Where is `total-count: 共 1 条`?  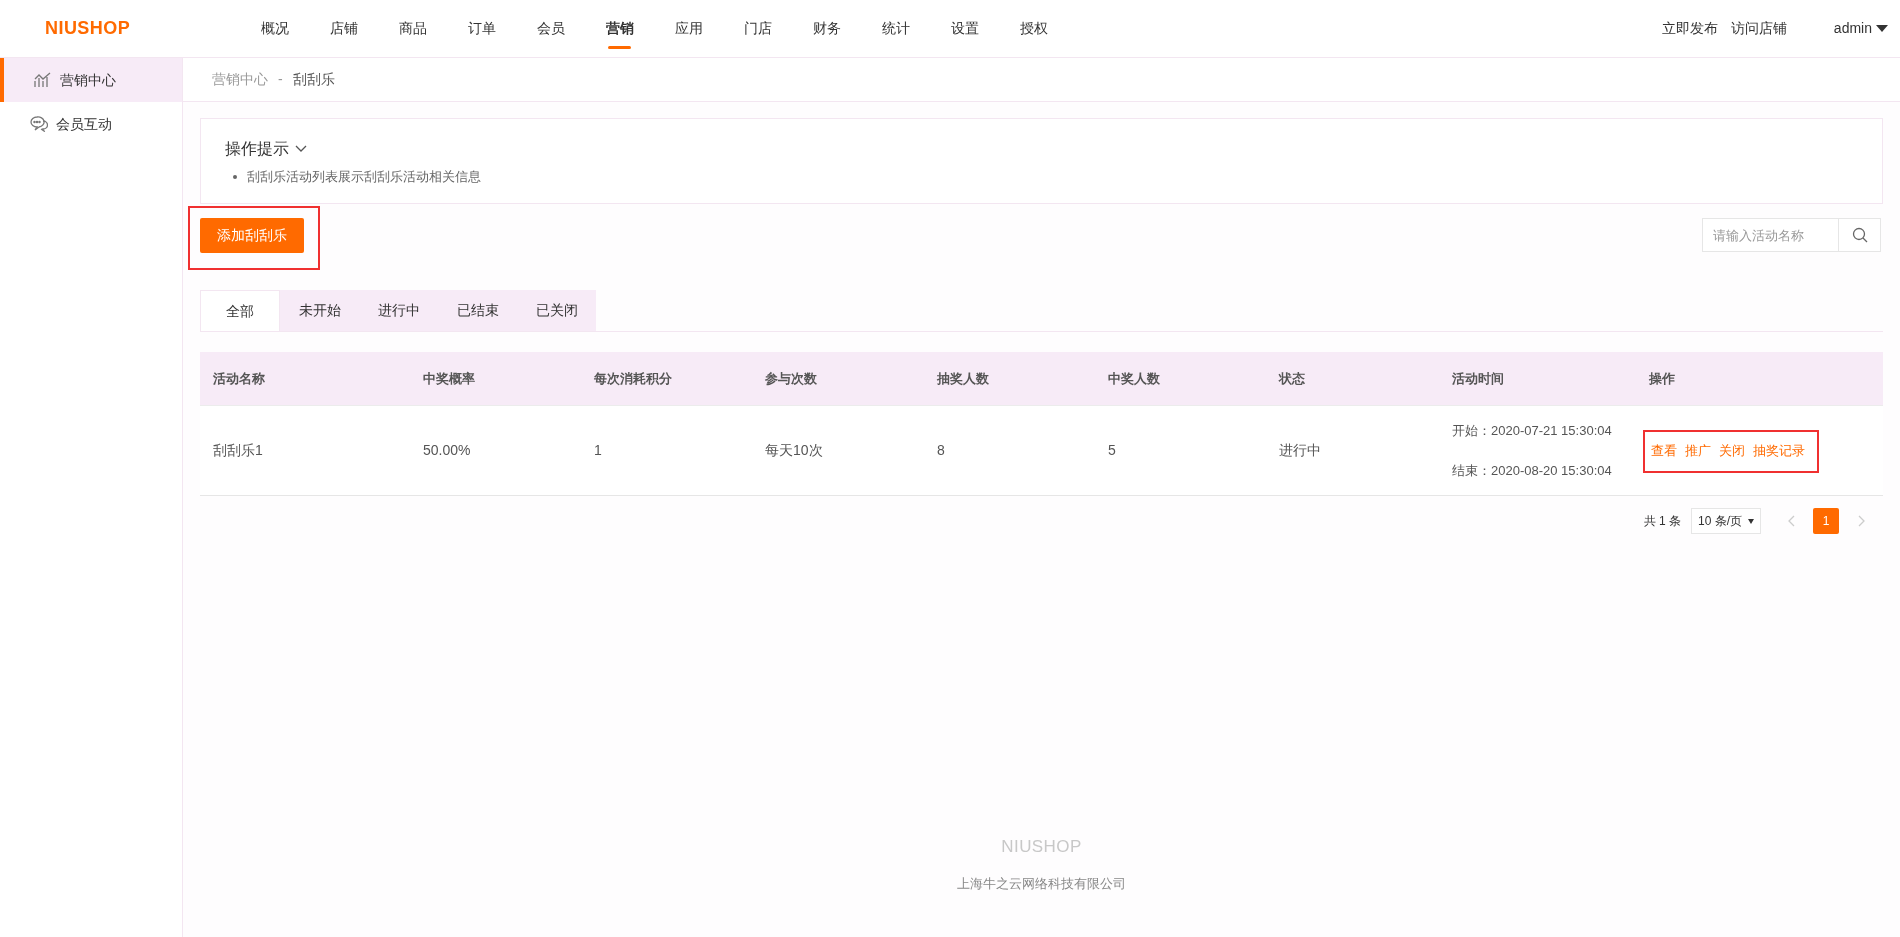 total-count: 共 1 条 is located at coordinates (1662, 521).